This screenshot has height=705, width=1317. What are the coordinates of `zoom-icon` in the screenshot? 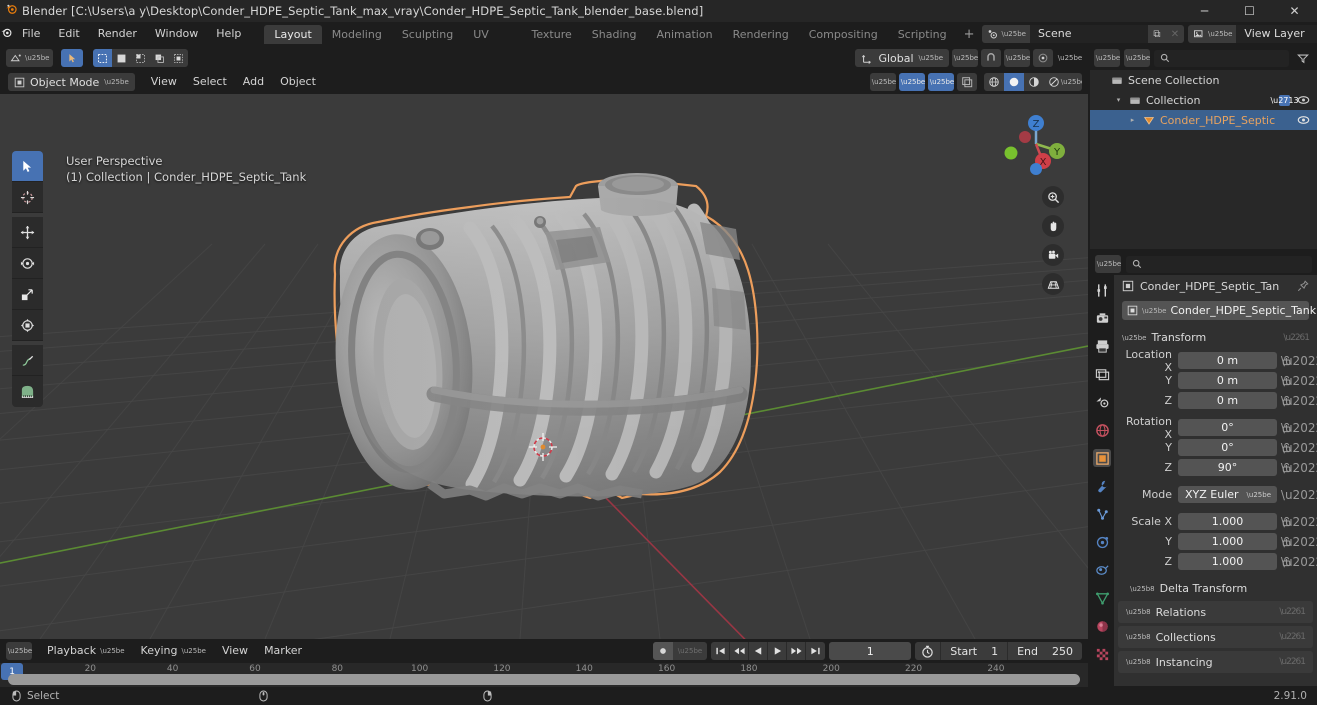 It's located at (1053, 197).